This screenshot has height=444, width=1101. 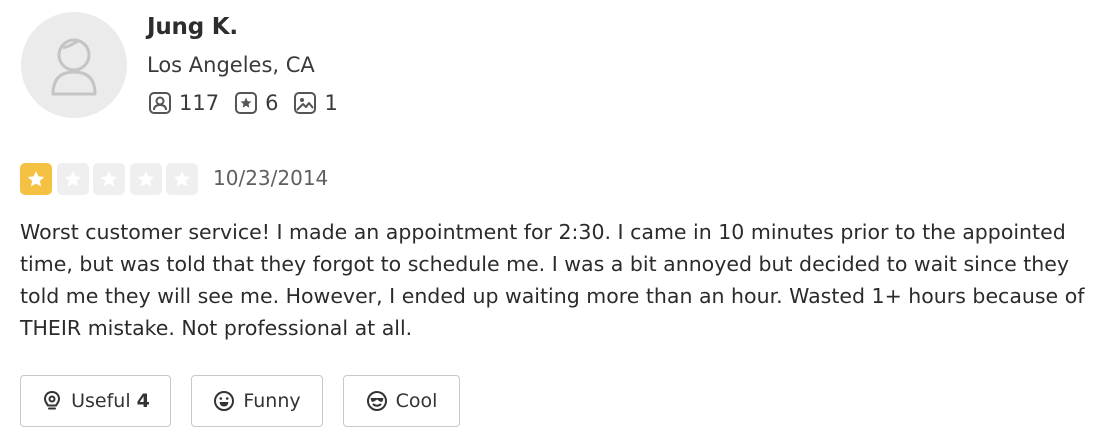 I want to click on user-name: Jung K., so click(x=192, y=27).